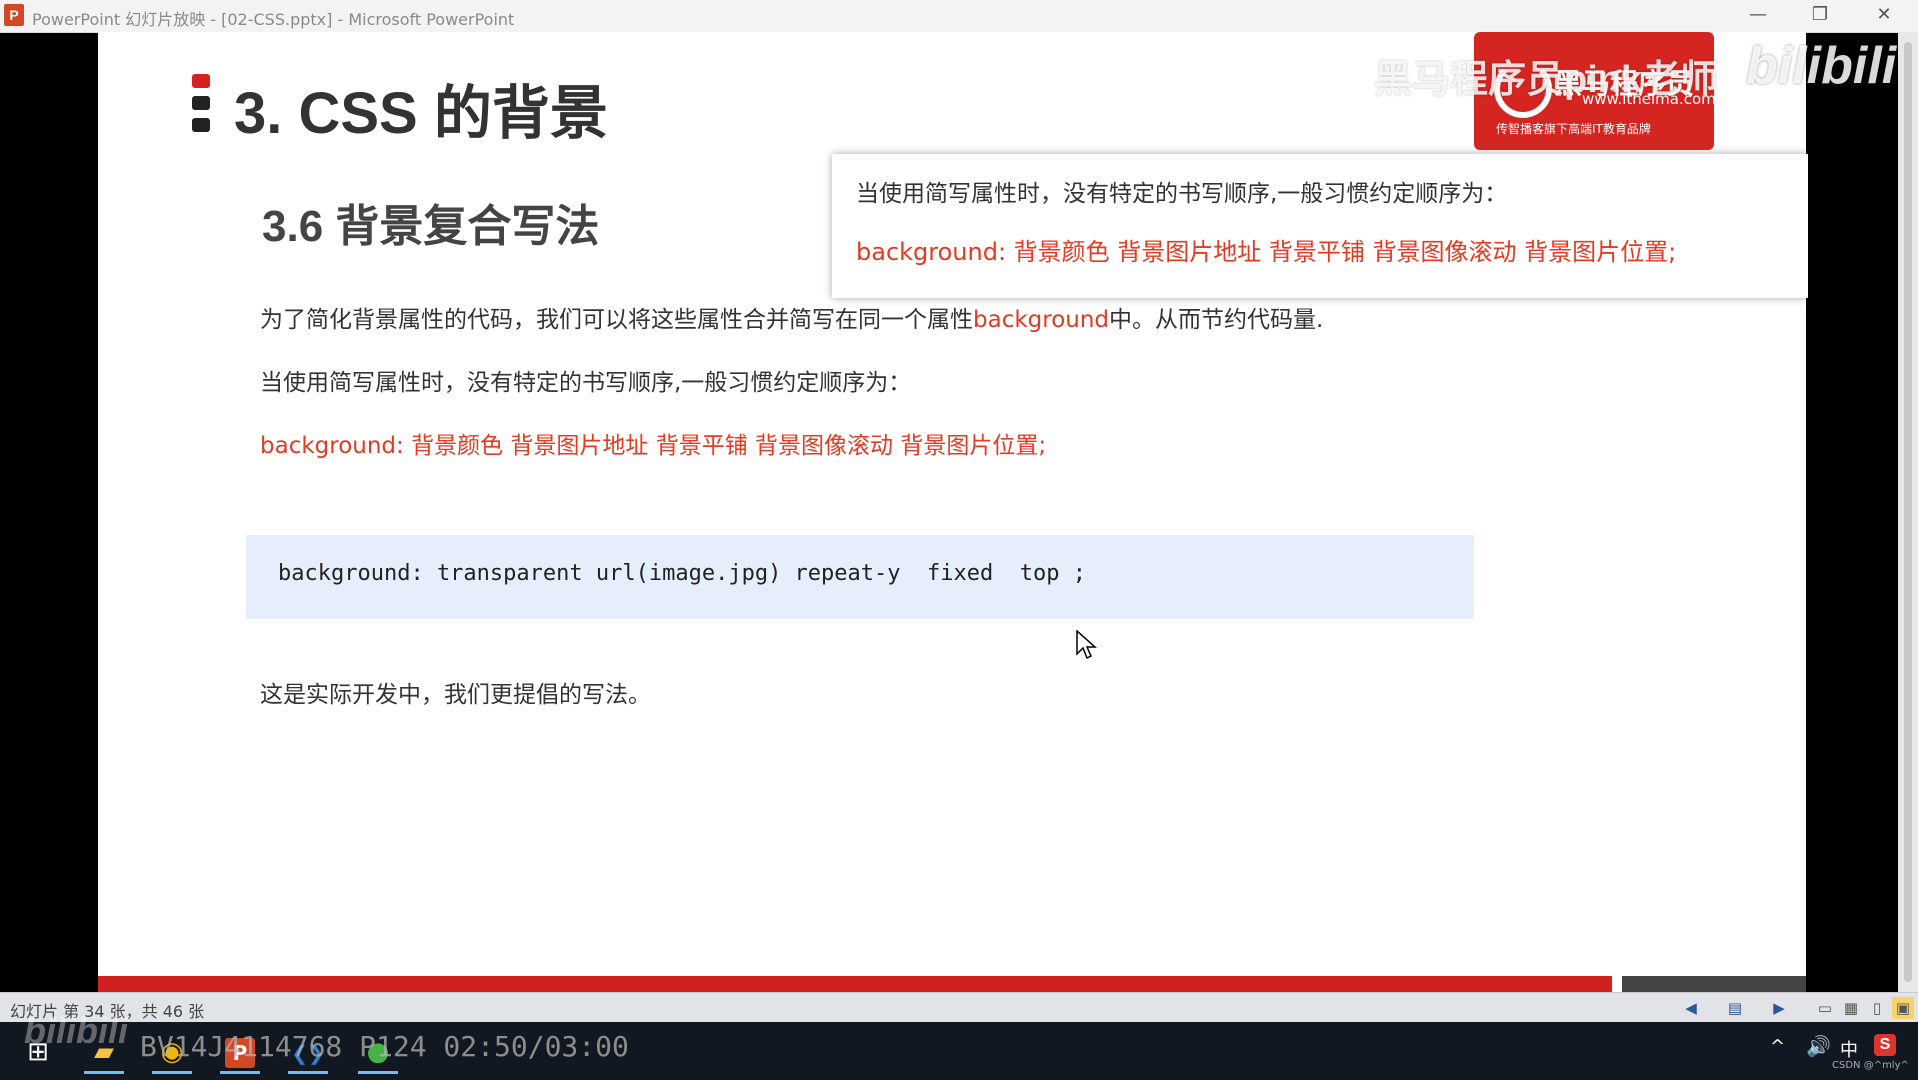 The width and height of the screenshot is (1918, 1080). What do you see at coordinates (1849, 1049) in the screenshot?
I see `ime-indicator: 中` at bounding box center [1849, 1049].